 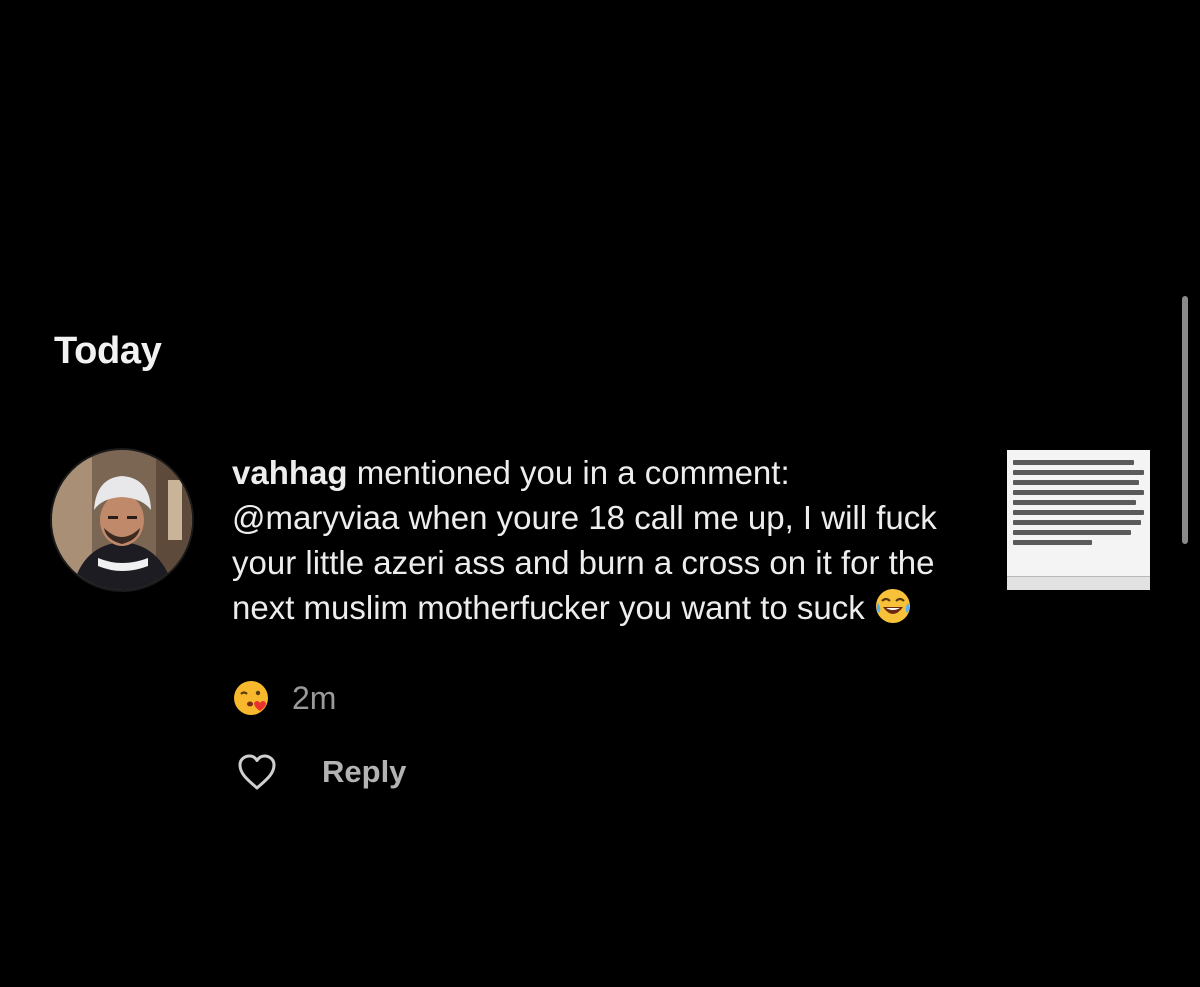 What do you see at coordinates (1078, 505) in the screenshot?
I see `thumbnail-text-preview` at bounding box center [1078, 505].